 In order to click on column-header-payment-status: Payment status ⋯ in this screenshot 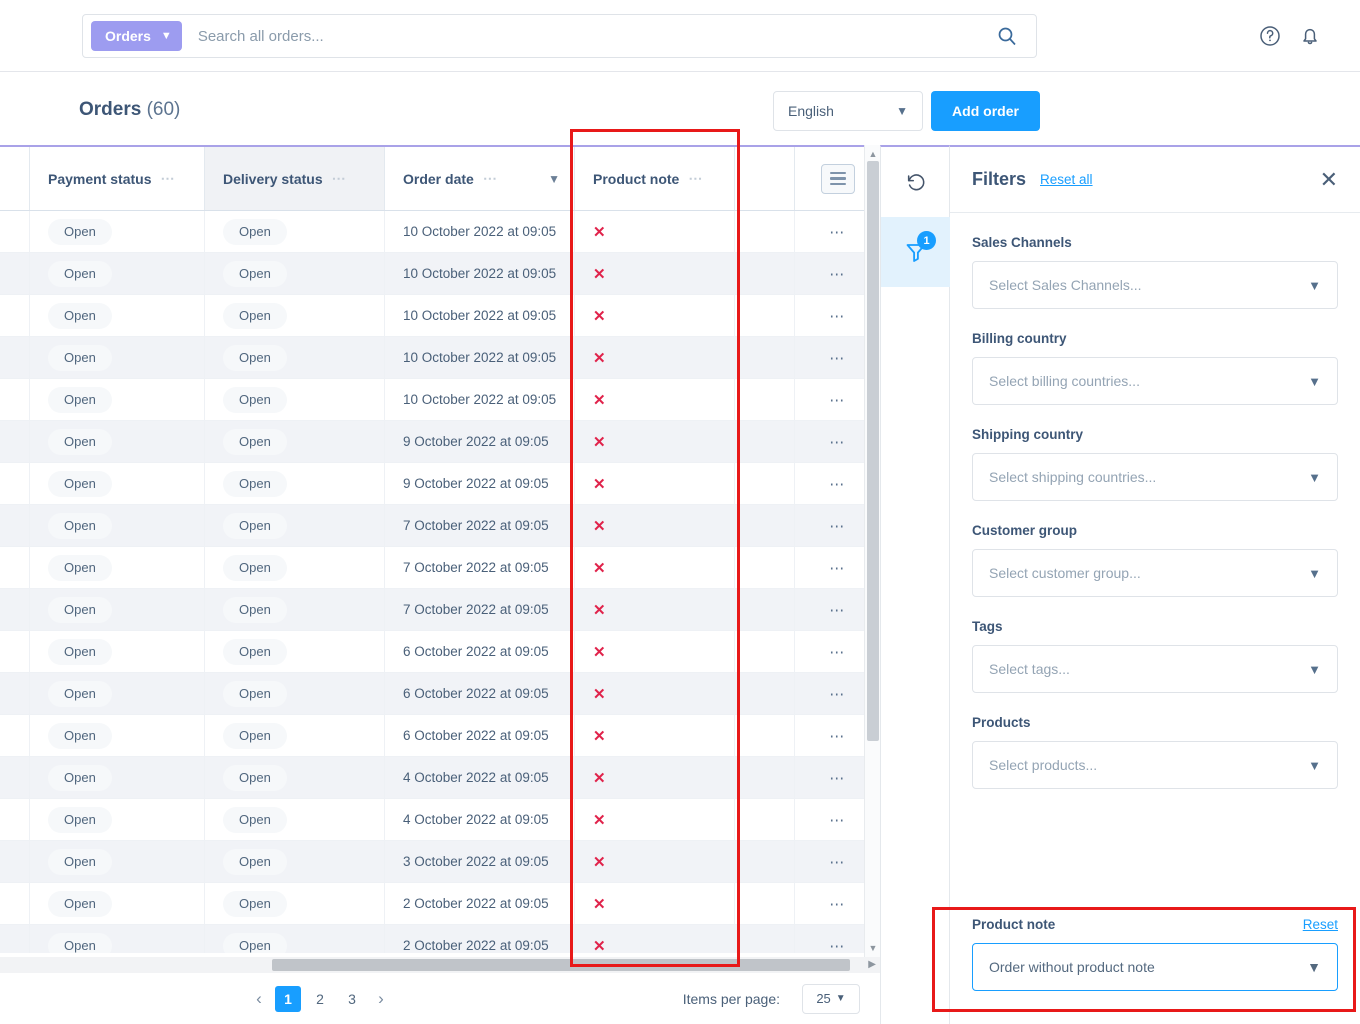, I will do `click(117, 178)`.